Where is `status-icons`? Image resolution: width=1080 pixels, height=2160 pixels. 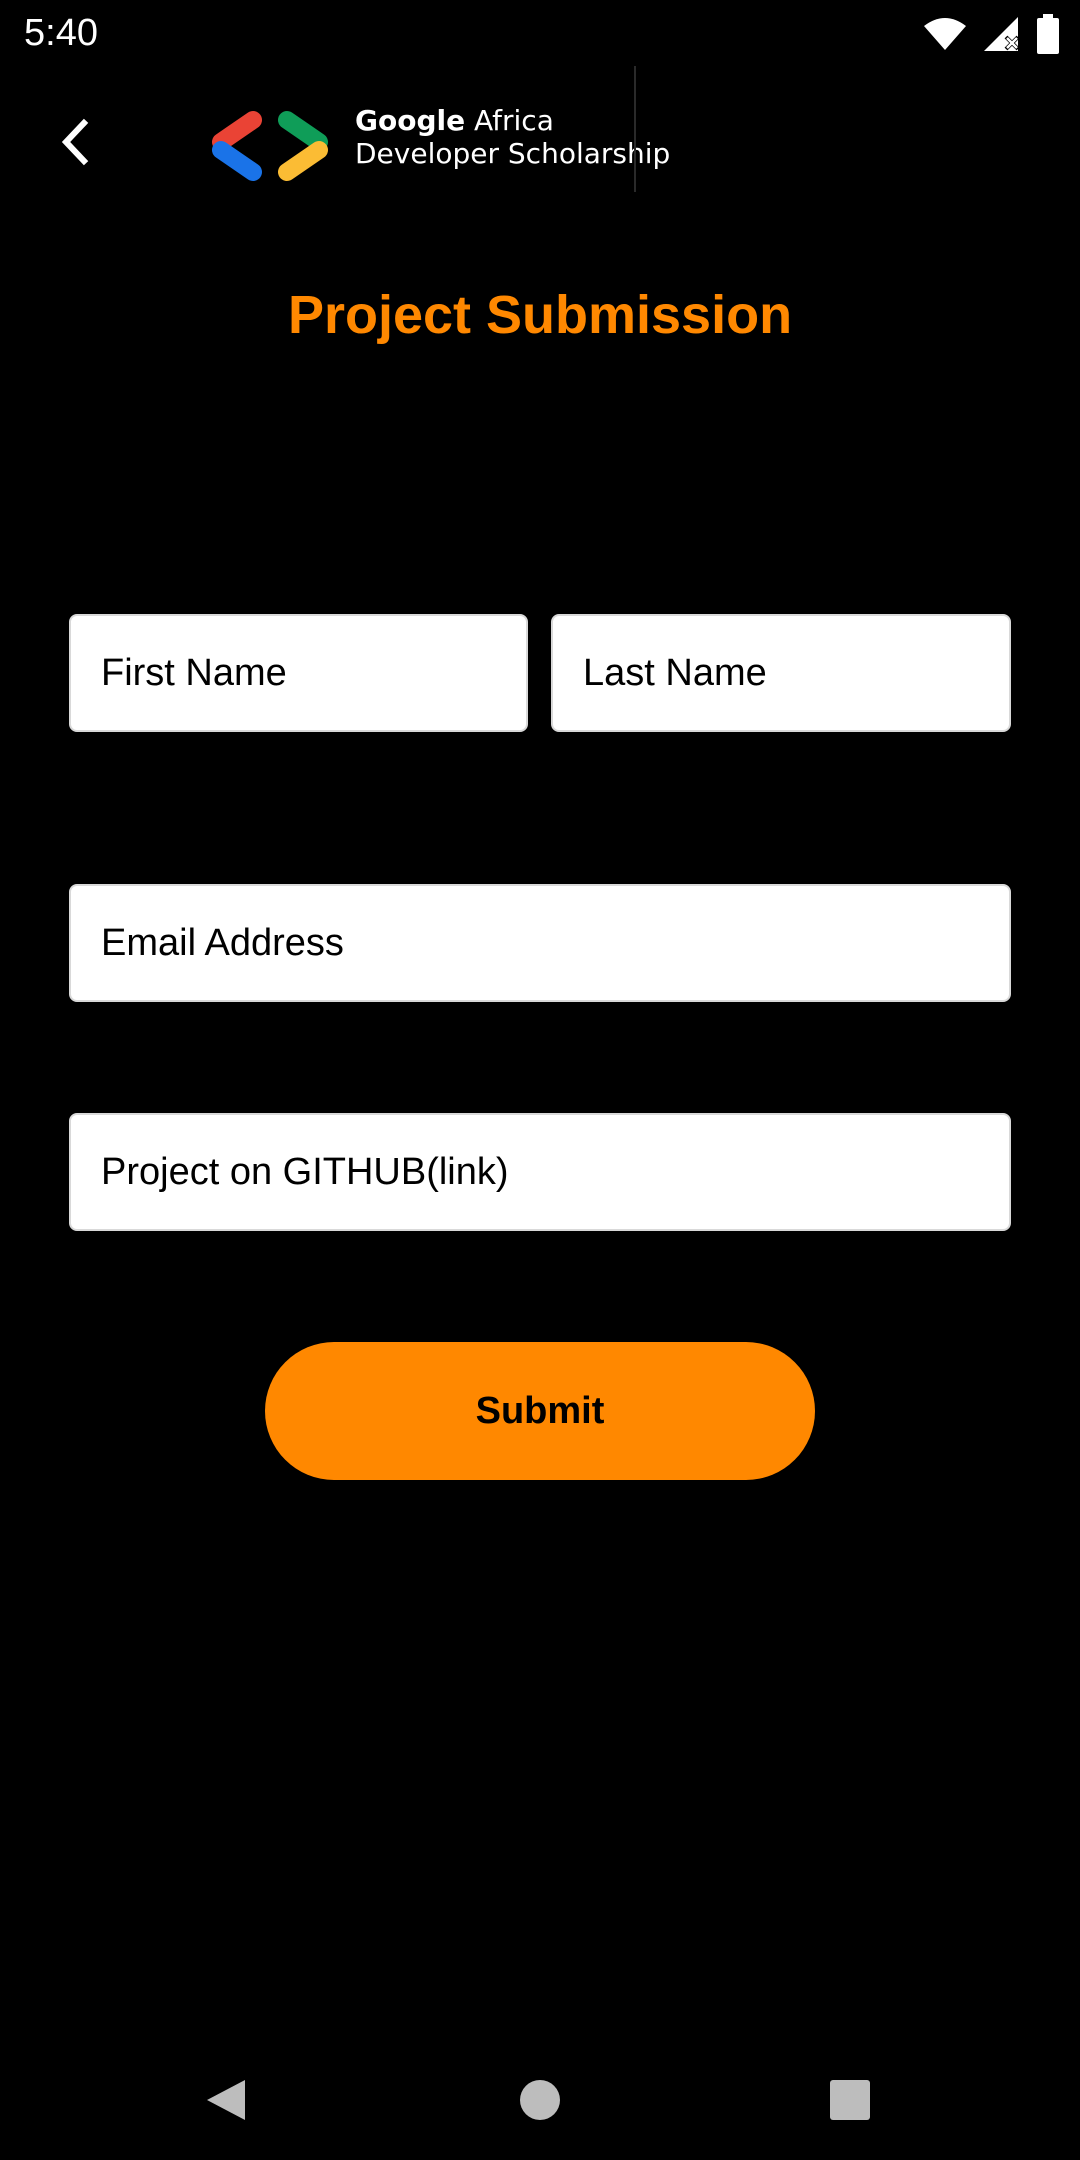
status-icons is located at coordinates (991, 34).